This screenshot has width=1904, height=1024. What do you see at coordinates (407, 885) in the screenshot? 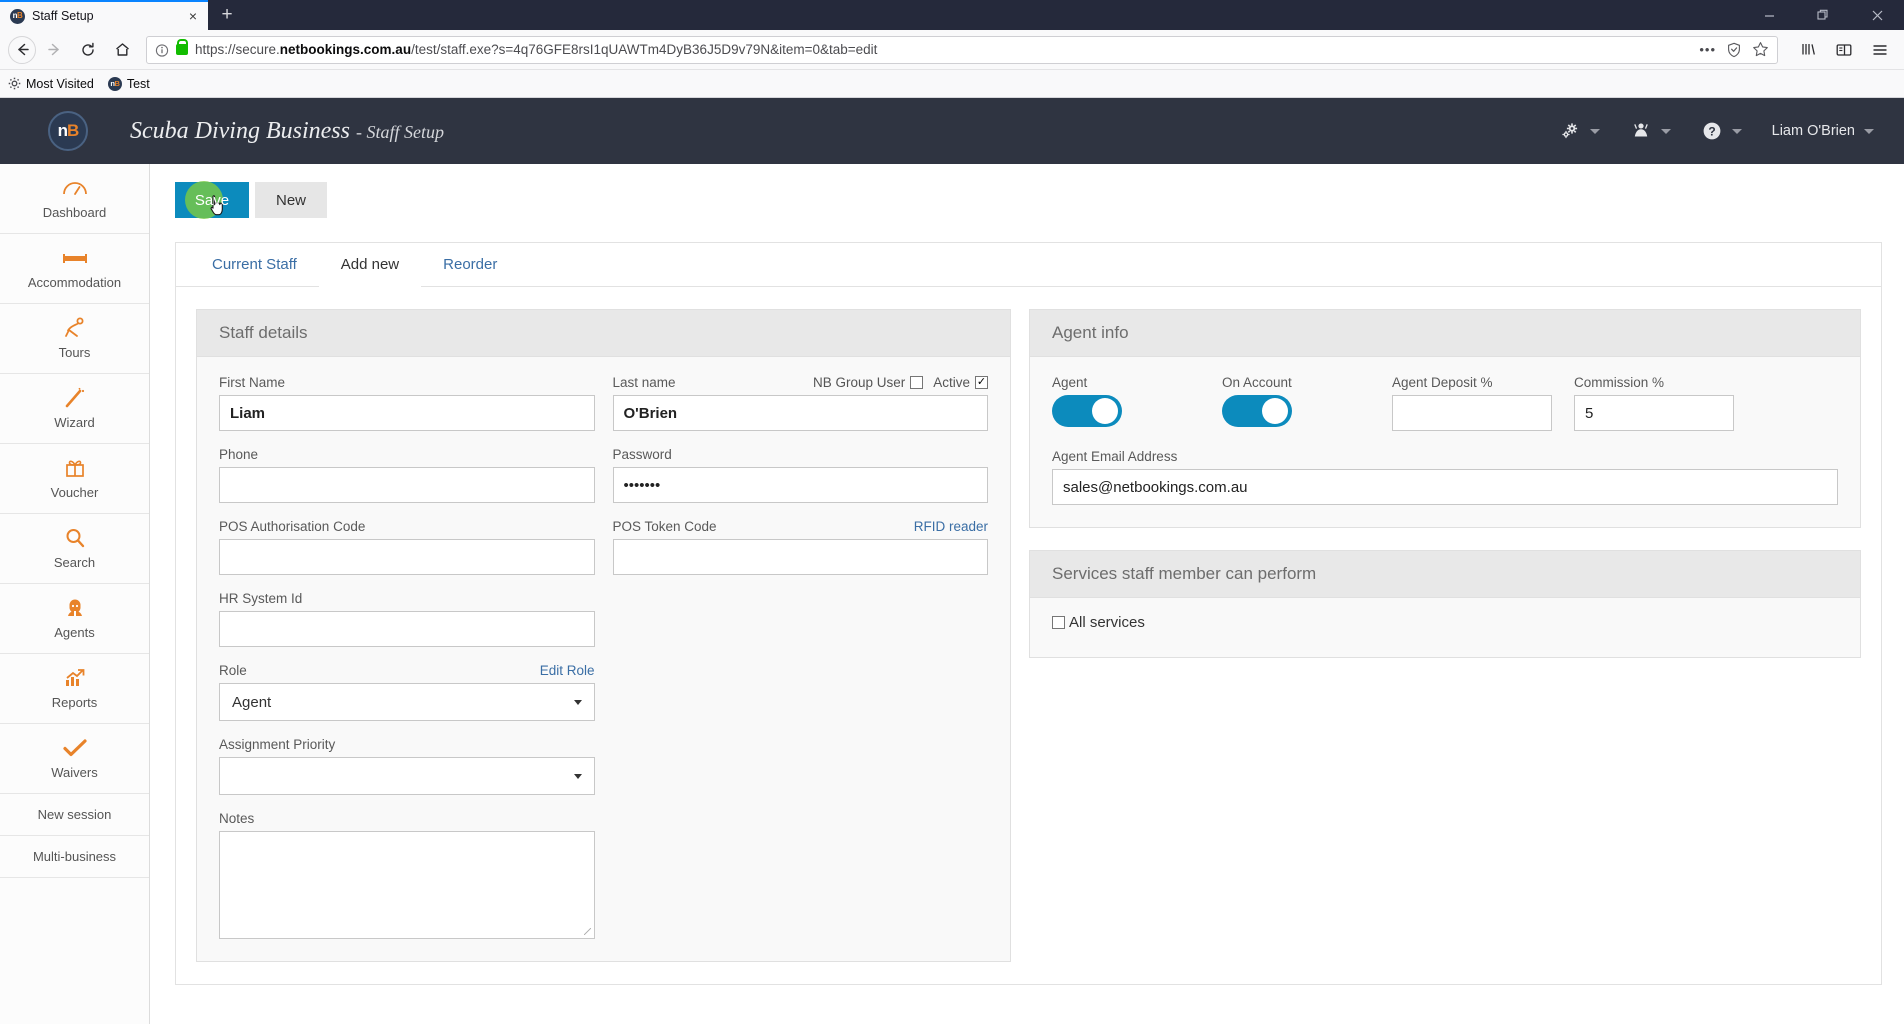
I see `notes-textarea` at bounding box center [407, 885].